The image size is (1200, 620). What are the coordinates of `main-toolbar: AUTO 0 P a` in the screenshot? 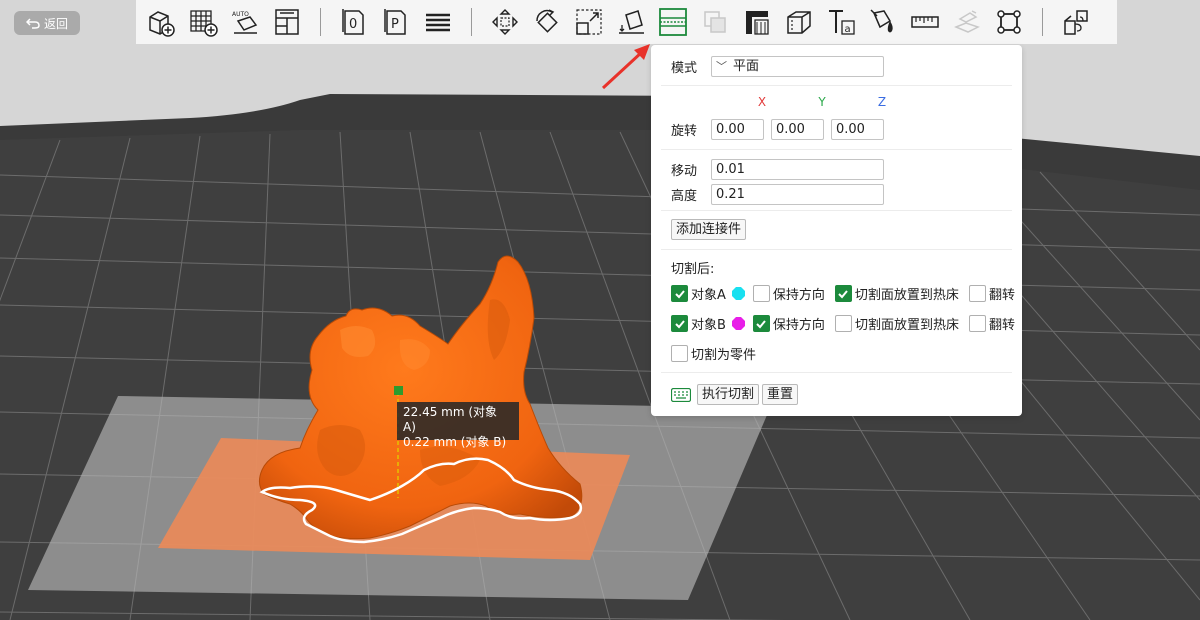 It's located at (626, 22).